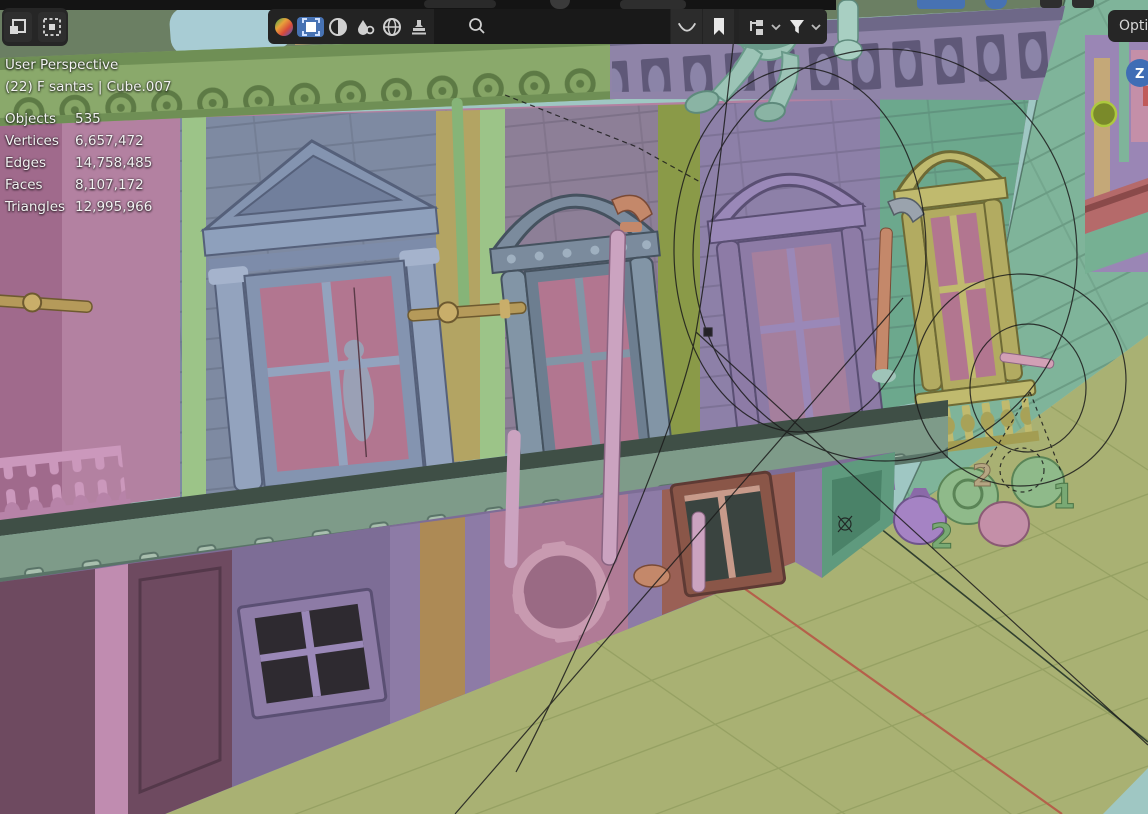  What do you see at coordinates (477, 26) in the screenshot?
I see `search-icon` at bounding box center [477, 26].